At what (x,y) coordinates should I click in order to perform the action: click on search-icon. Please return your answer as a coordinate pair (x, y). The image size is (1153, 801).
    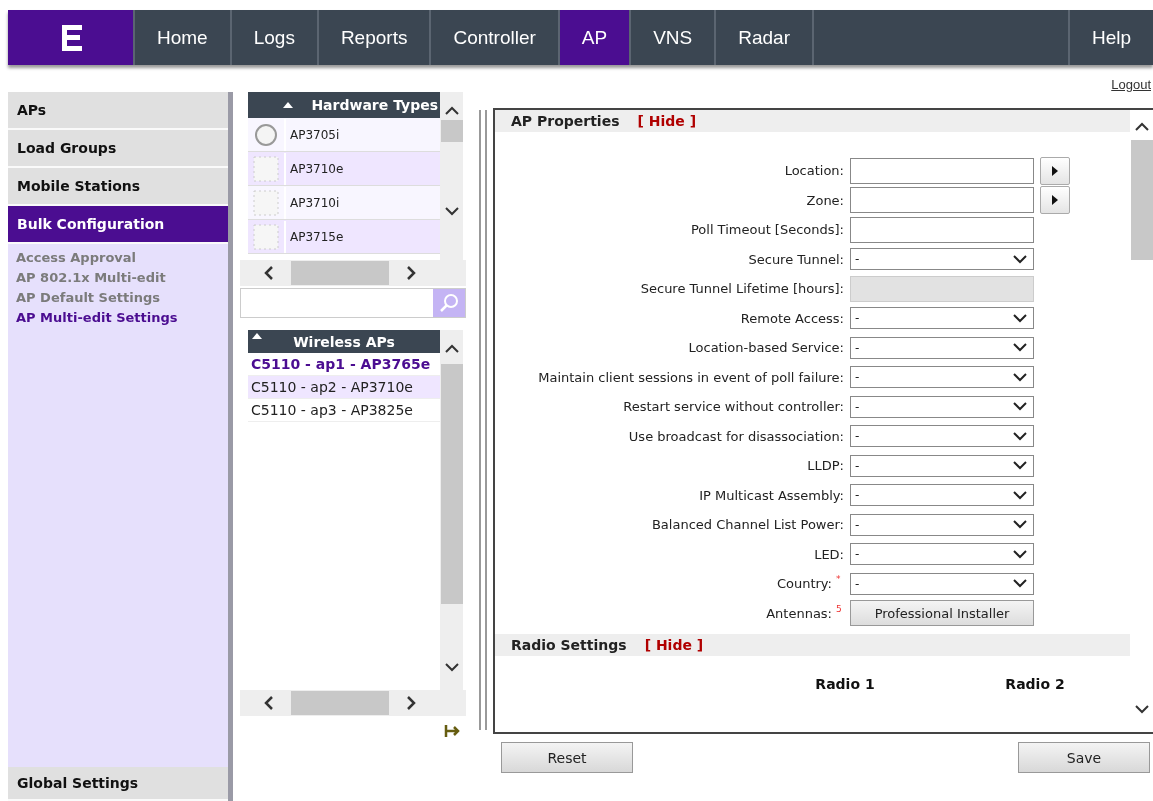
    Looking at the image, I should click on (449, 303).